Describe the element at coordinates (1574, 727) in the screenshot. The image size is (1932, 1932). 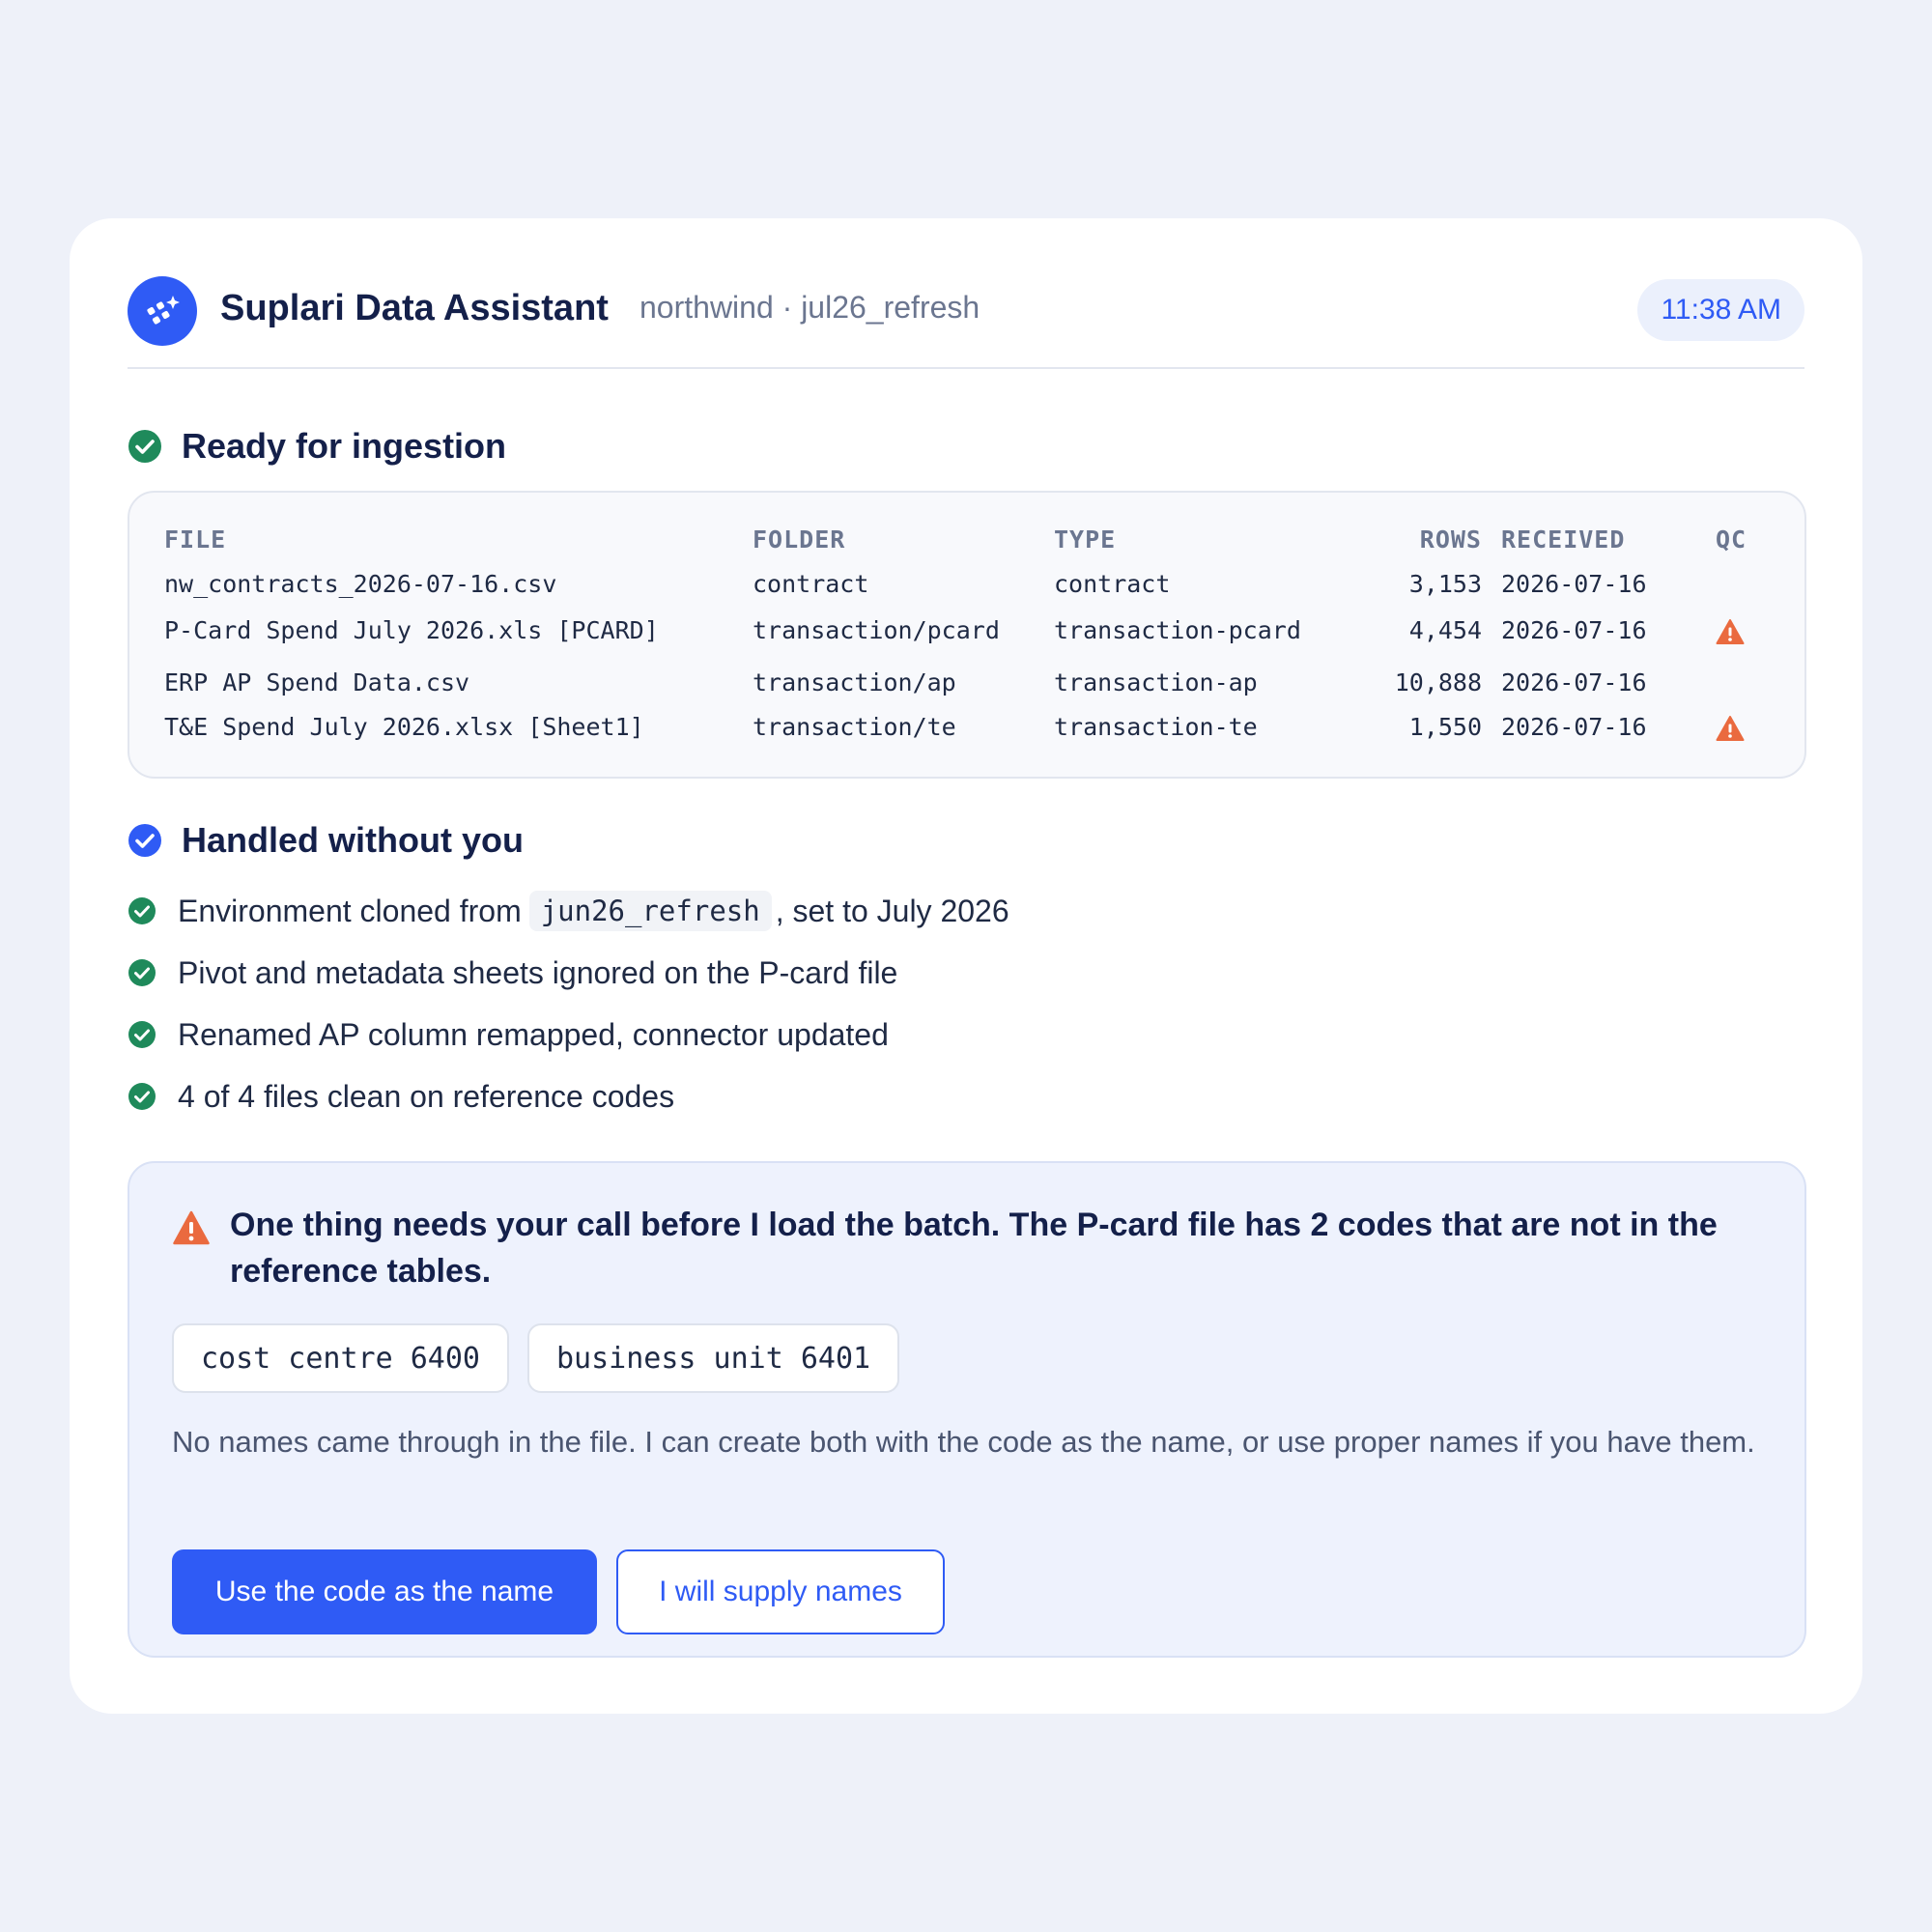
I see `row-4-received: 2026-07-16` at that location.